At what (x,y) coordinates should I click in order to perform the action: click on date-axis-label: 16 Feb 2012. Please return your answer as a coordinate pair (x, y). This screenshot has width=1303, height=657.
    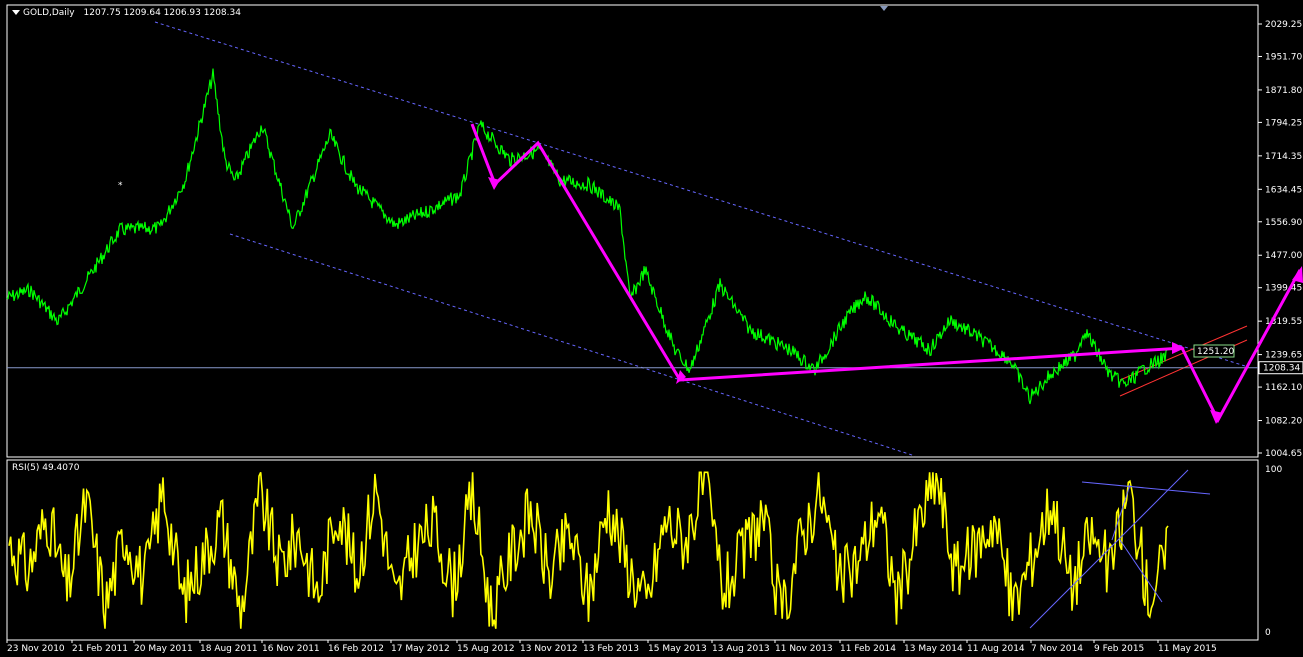
    Looking at the image, I should click on (356, 649).